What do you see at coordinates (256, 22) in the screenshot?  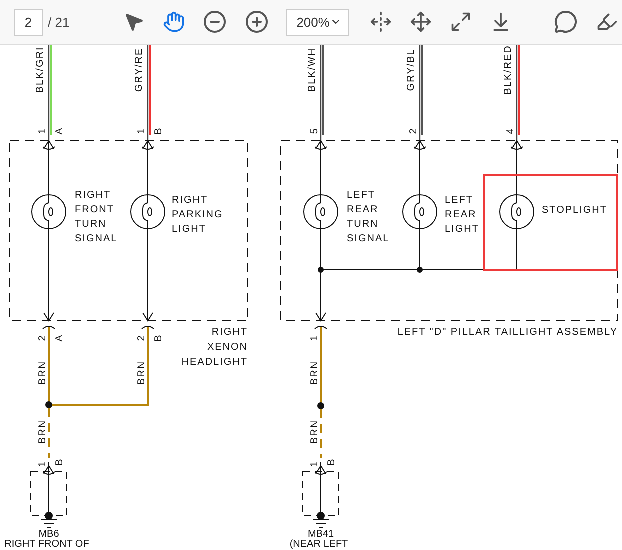 I see `zoom-in-icon` at bounding box center [256, 22].